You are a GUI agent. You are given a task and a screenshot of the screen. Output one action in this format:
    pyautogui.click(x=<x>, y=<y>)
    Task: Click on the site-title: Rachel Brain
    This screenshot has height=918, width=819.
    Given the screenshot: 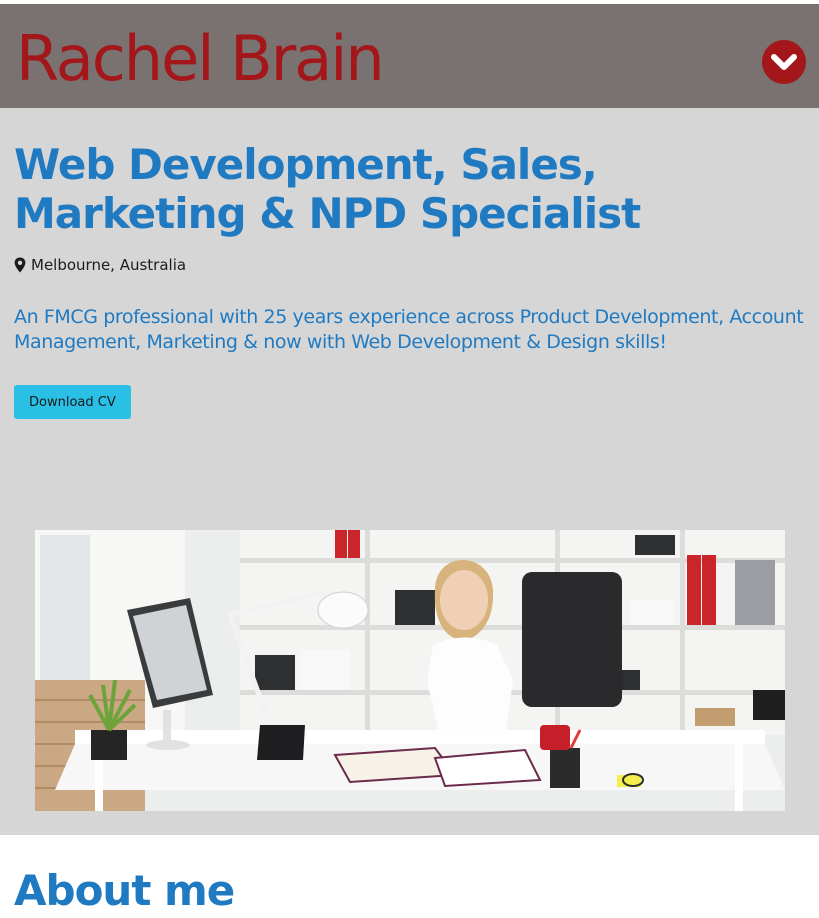 What is the action you would take?
    pyautogui.click(x=200, y=59)
    